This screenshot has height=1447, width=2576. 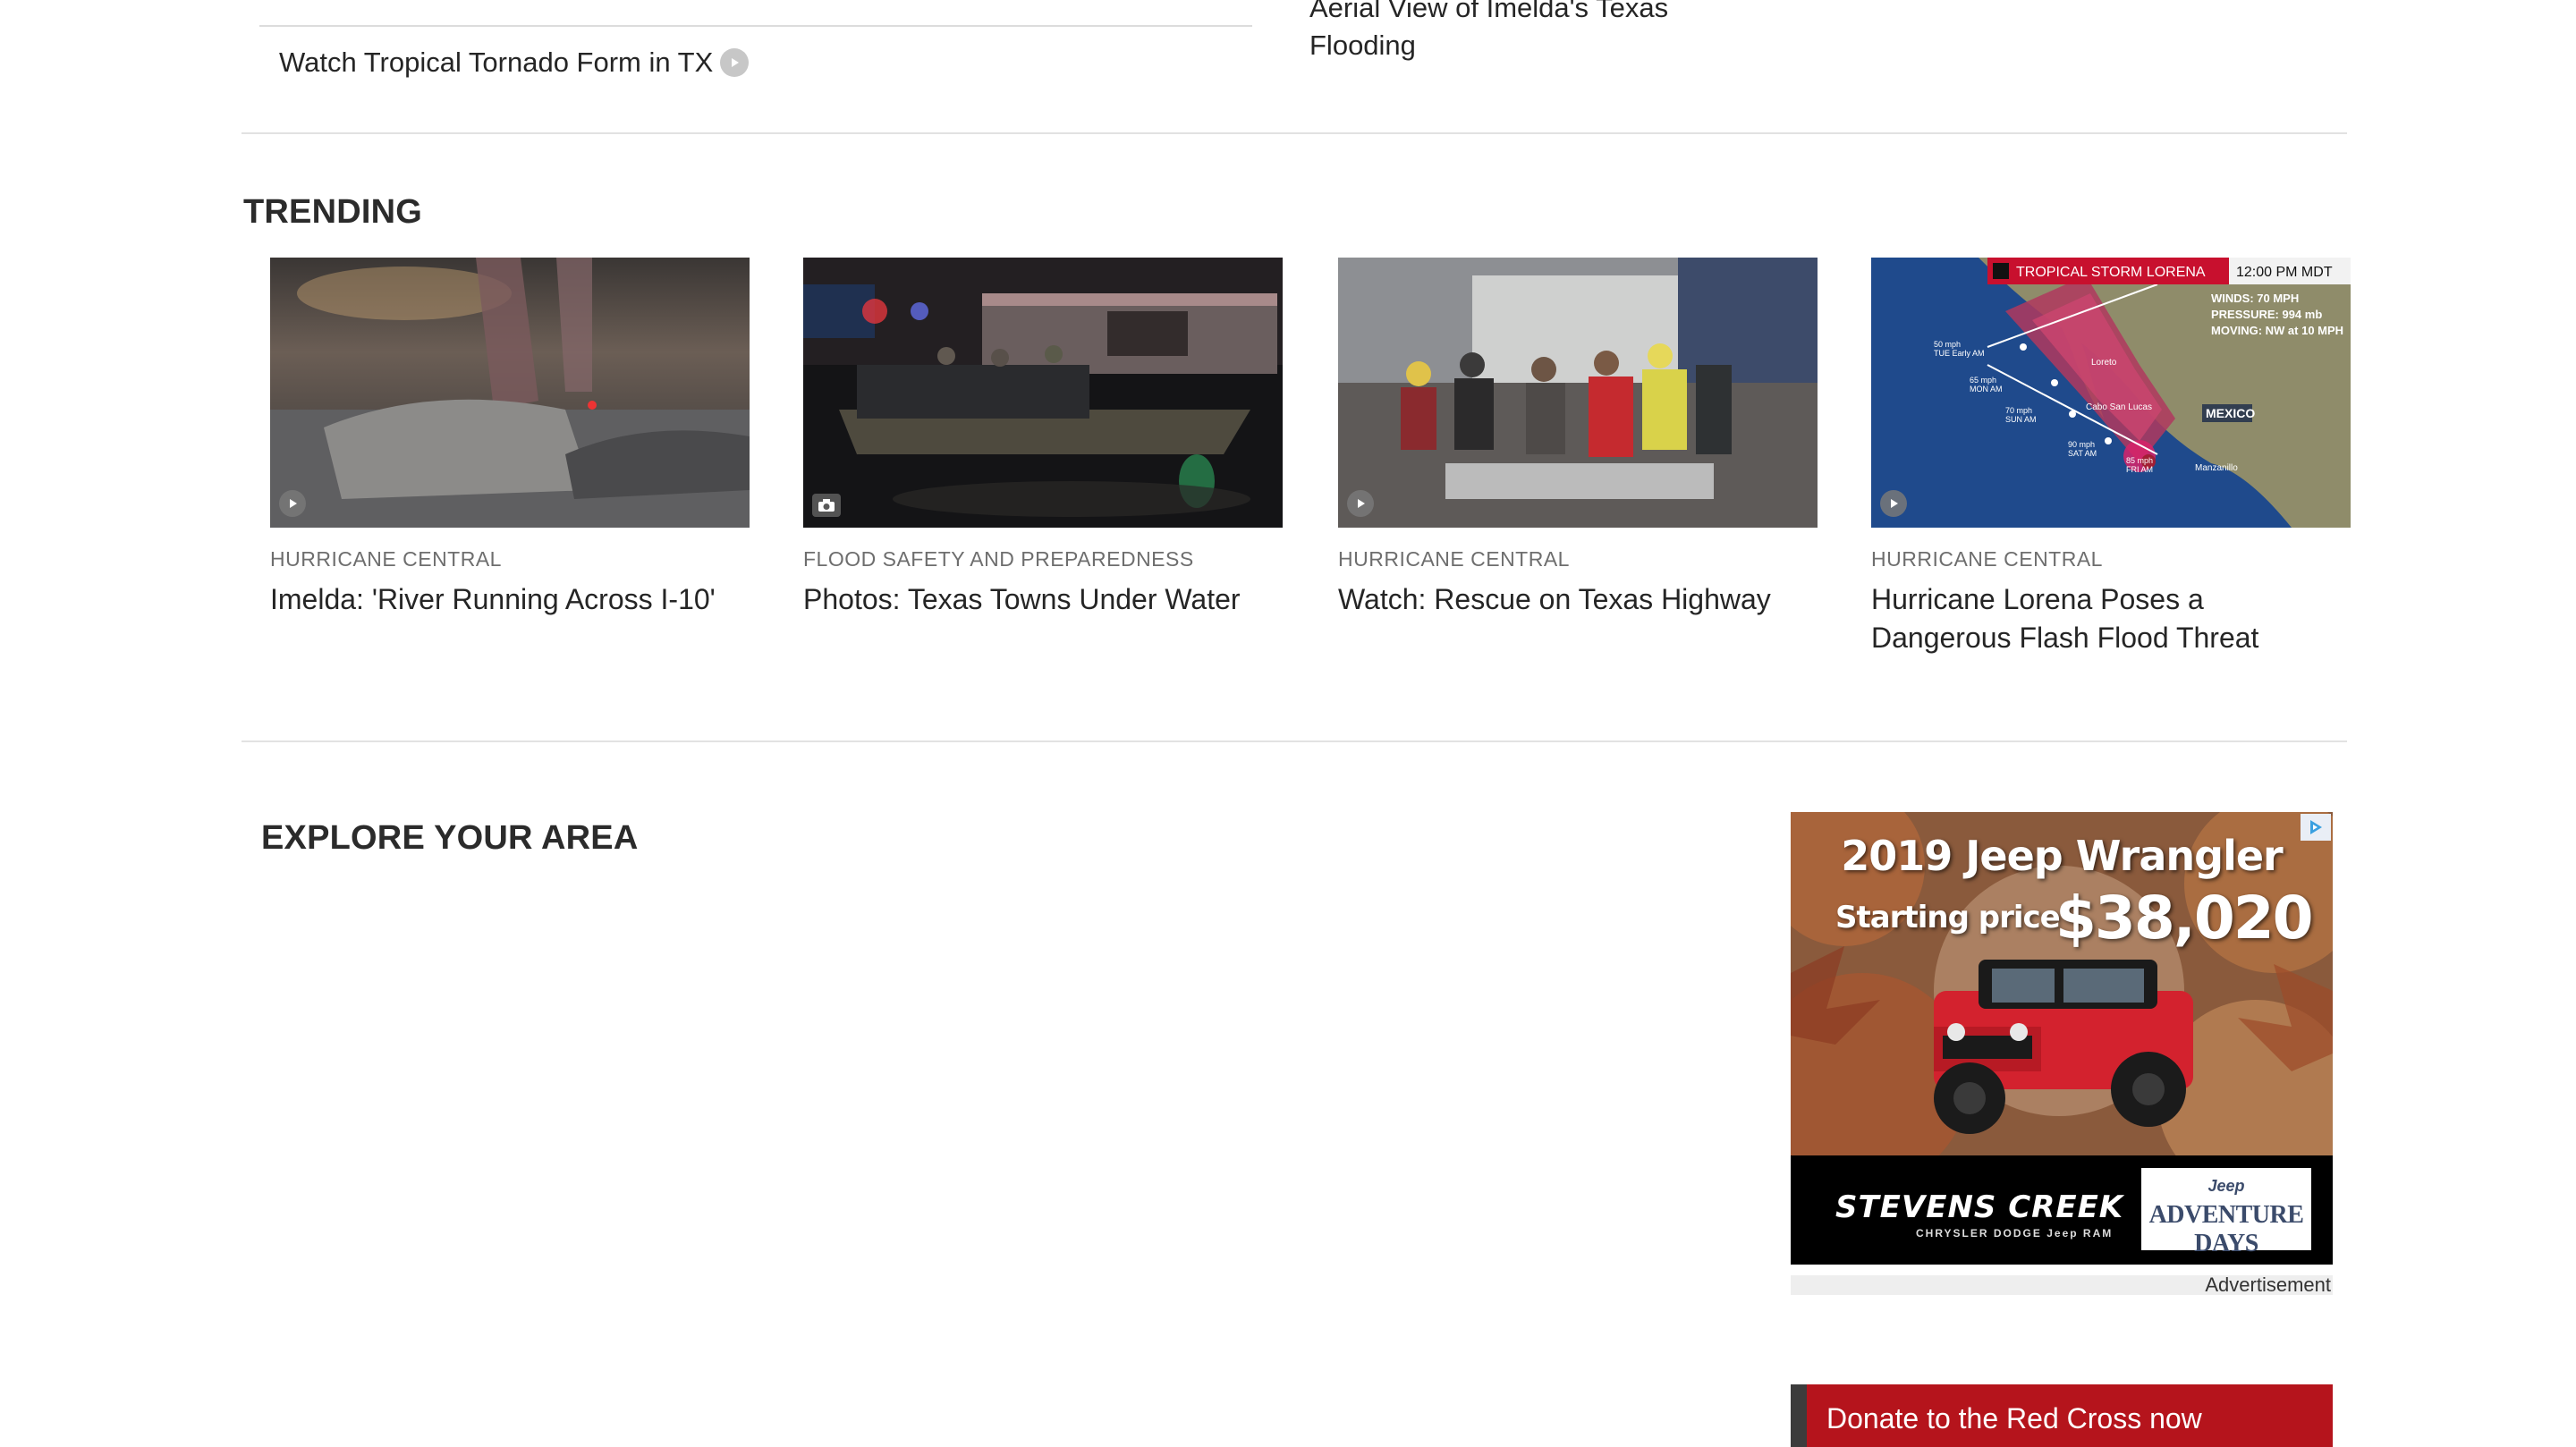 What do you see at coordinates (2021, 419) in the screenshot?
I see `forecast-point-label: SUN AM` at bounding box center [2021, 419].